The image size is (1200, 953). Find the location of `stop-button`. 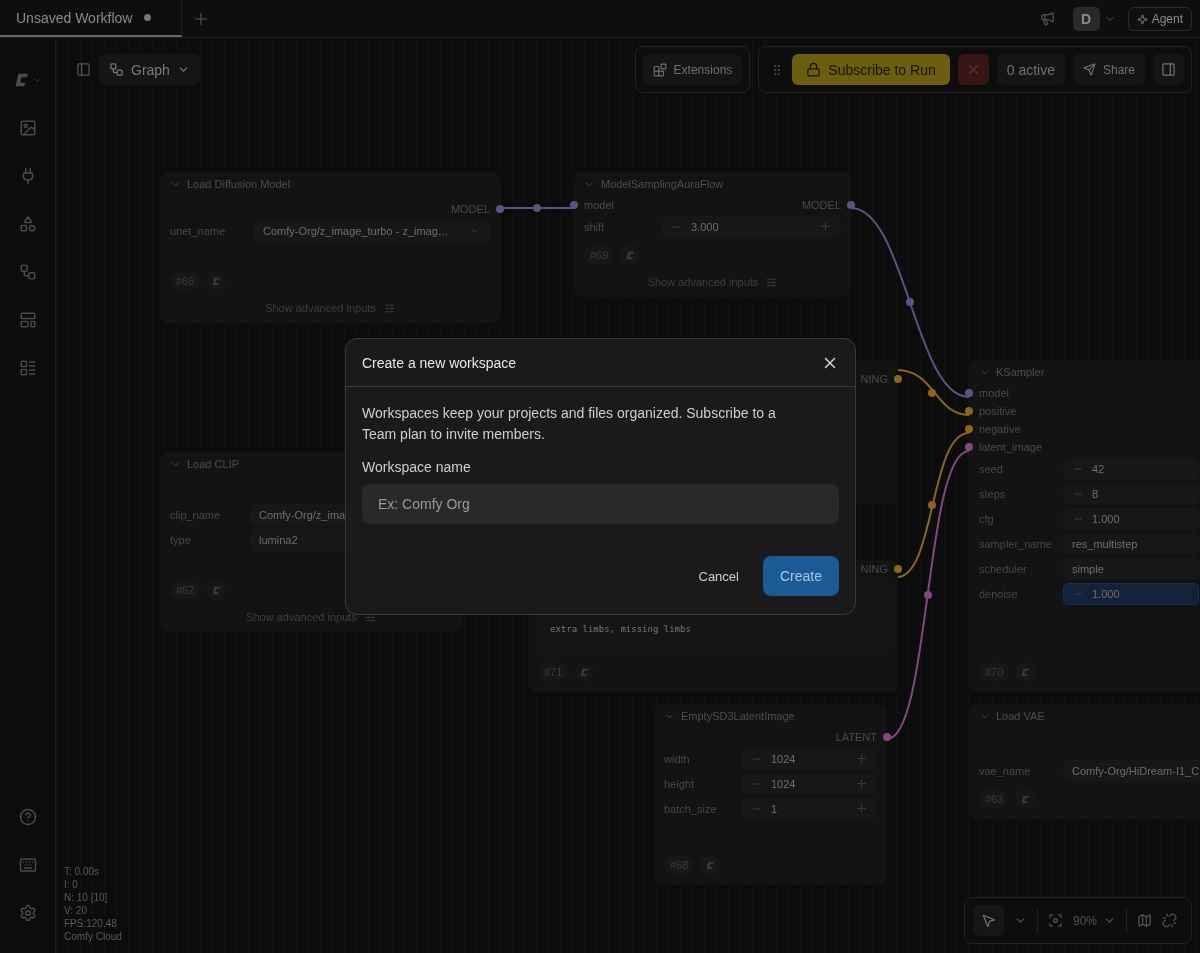

stop-button is located at coordinates (973, 69).